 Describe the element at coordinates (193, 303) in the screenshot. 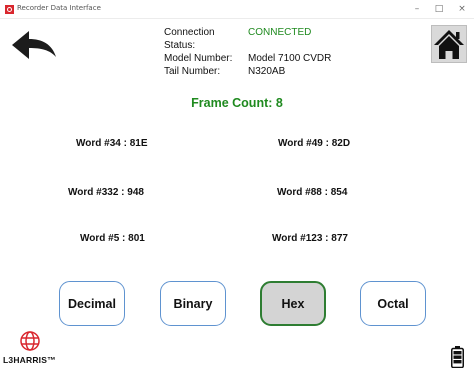

I see `binary-button: Binary` at that location.